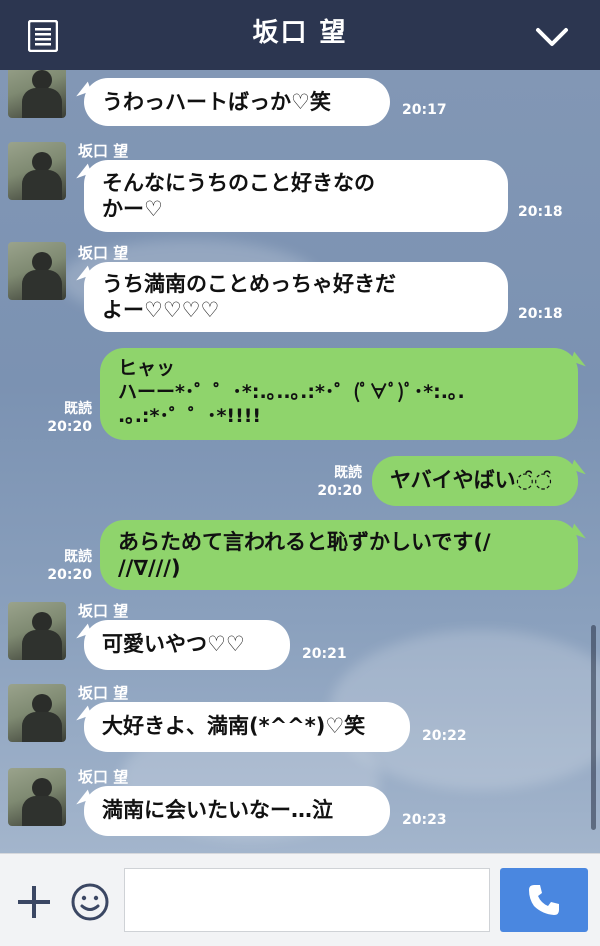 The width and height of the screenshot is (600, 946). What do you see at coordinates (237, 811) in the screenshot?
I see `message-bubble: 満南に会いたいなー…泣` at bounding box center [237, 811].